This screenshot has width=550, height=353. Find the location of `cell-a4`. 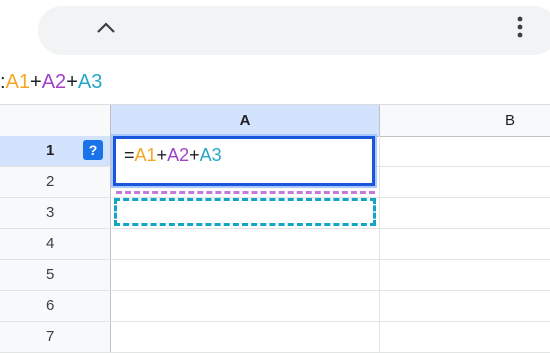

cell-a4 is located at coordinates (245, 244).